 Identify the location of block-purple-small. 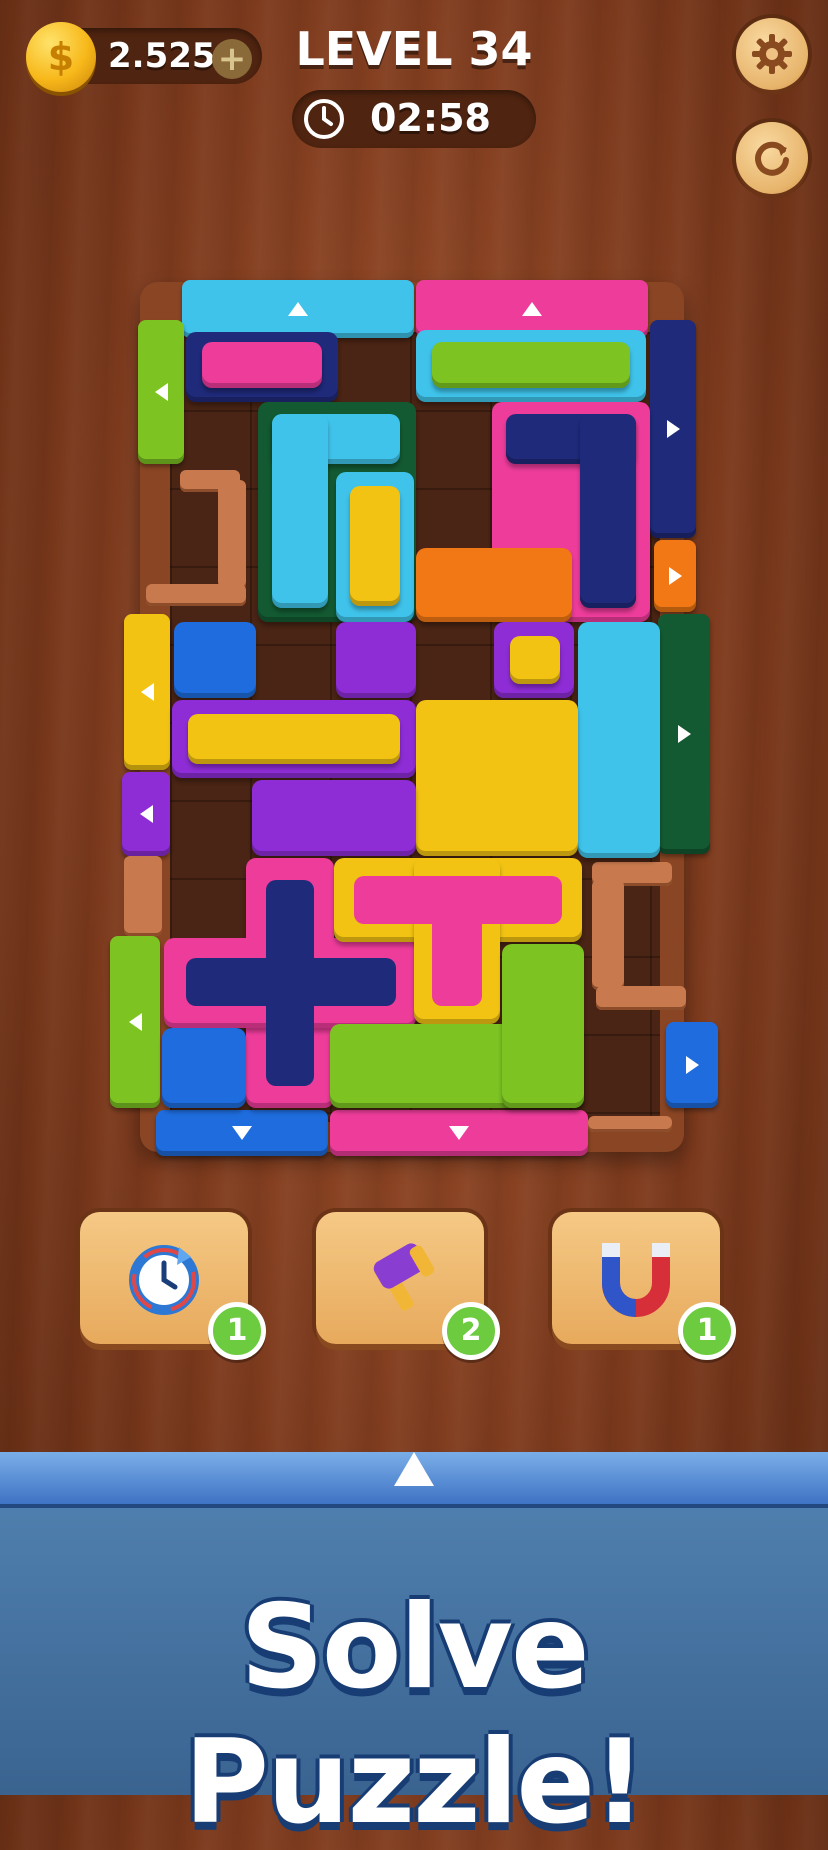
(376, 660).